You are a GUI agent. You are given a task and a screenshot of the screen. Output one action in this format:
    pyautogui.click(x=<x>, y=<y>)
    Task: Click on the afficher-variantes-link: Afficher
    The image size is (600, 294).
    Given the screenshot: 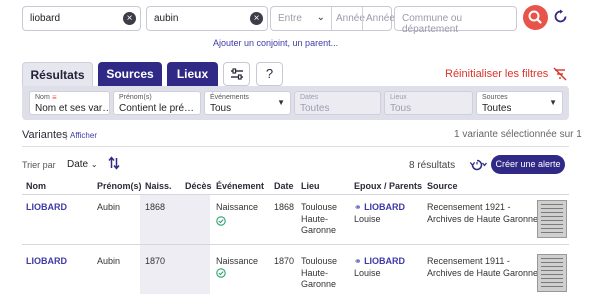 What is the action you would take?
    pyautogui.click(x=83, y=135)
    